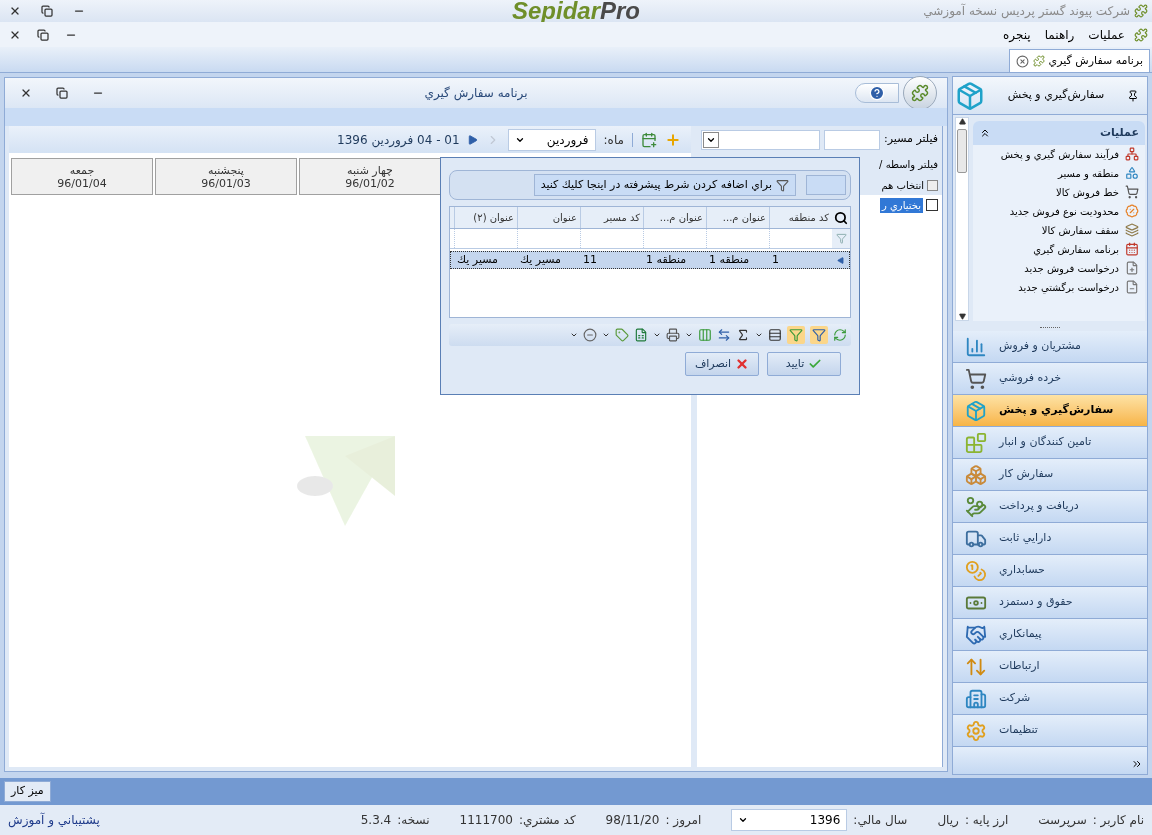 This screenshot has width=1152, height=835. Describe the element at coordinates (985, 133) in the screenshot. I see `collapse-icon` at that location.